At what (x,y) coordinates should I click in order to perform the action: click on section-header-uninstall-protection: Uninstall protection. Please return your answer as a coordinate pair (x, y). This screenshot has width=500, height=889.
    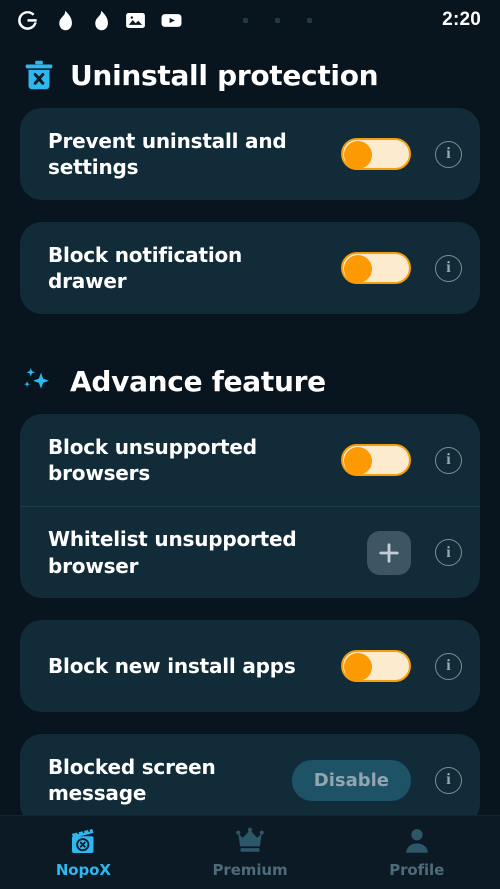
    Looking at the image, I should click on (250, 74).